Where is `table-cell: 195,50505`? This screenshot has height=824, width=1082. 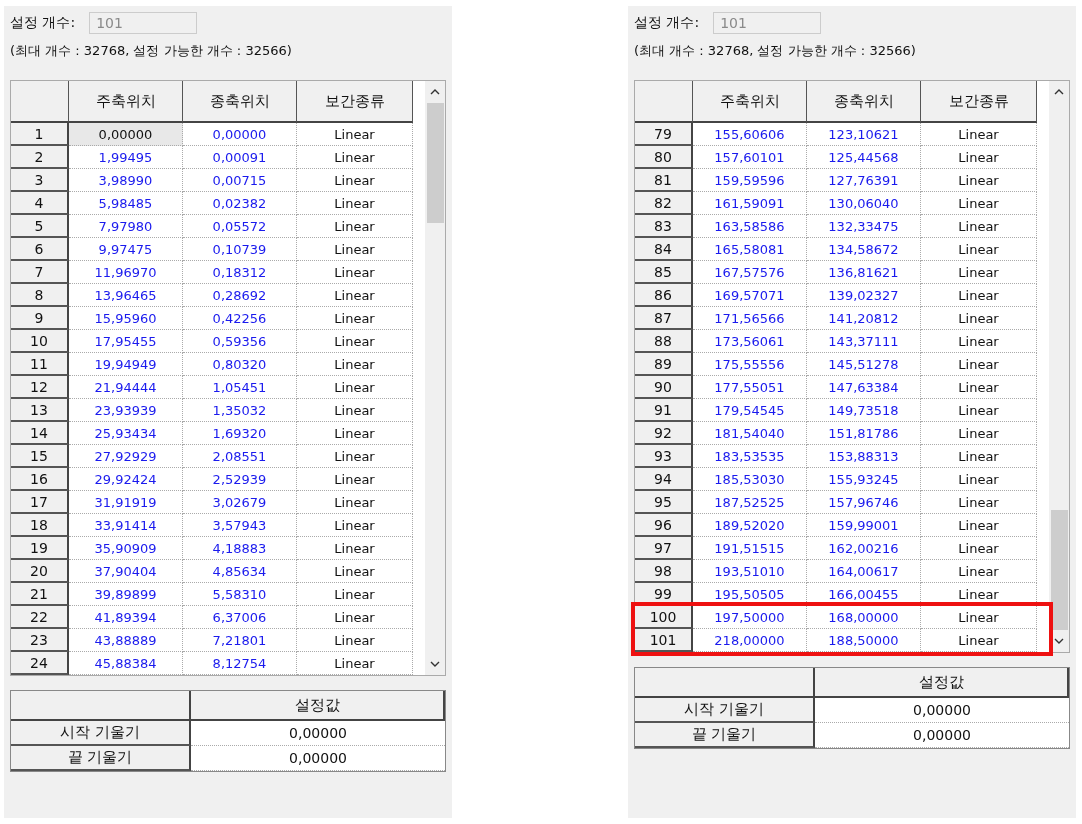 table-cell: 195,50505 is located at coordinates (750, 594).